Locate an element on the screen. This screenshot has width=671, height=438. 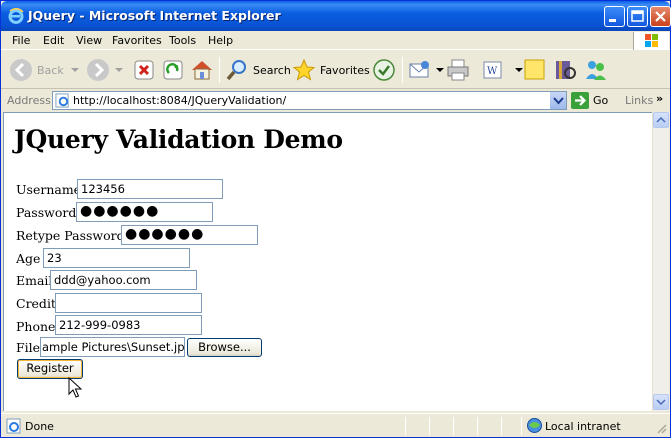
page-done-icon is located at coordinates (13, 426).